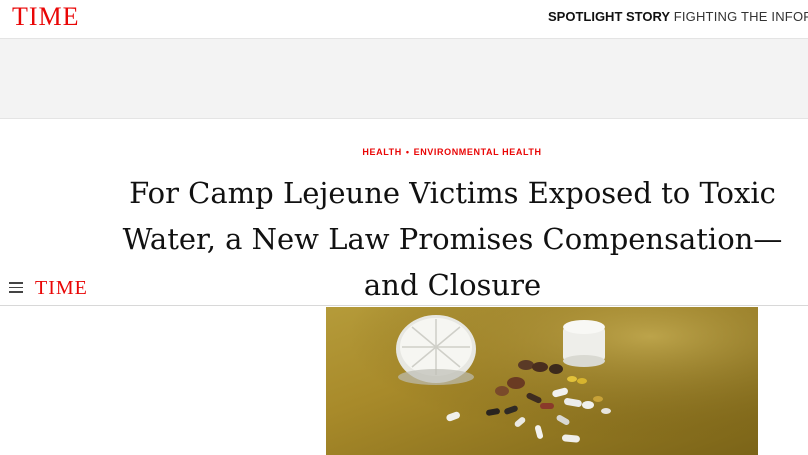 The height and width of the screenshot is (455, 808). What do you see at coordinates (16, 287) in the screenshot?
I see `hamburger-menu-icon` at bounding box center [16, 287].